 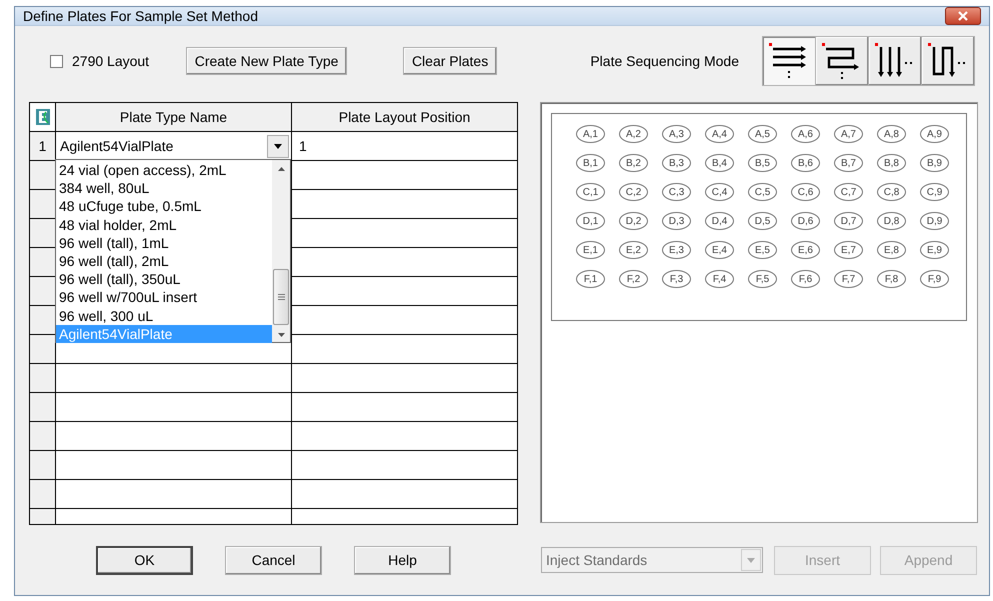 I want to click on well: A,3, so click(x=676, y=134).